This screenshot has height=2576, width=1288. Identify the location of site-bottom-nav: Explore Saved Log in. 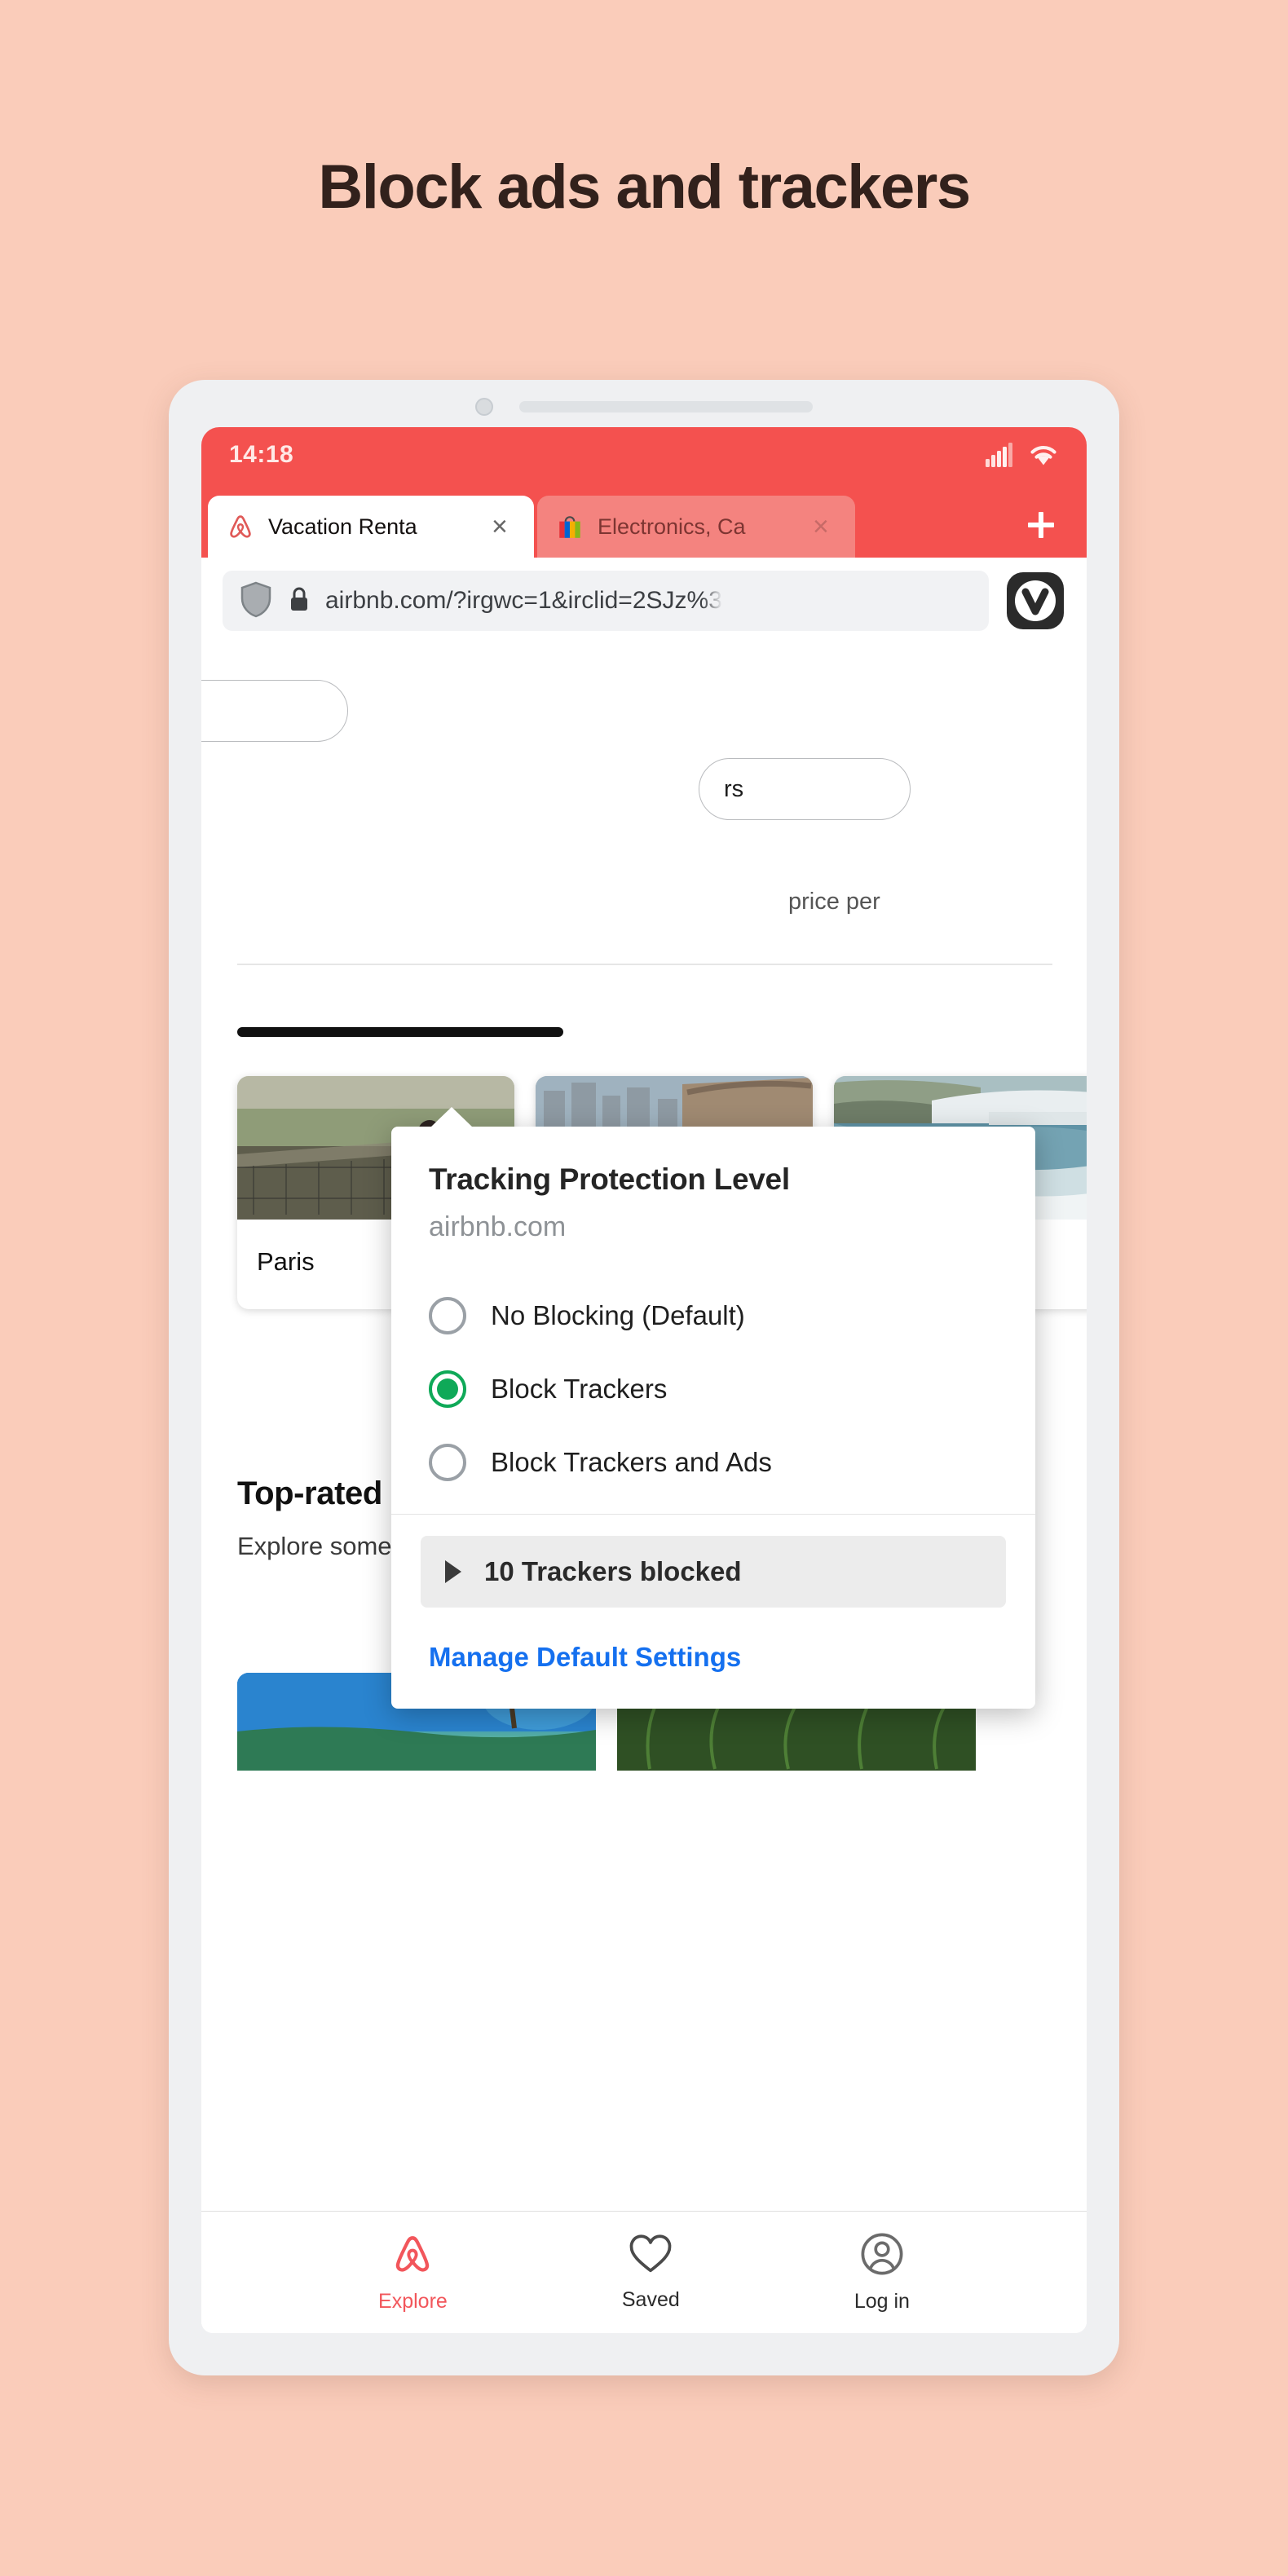
(644, 2272).